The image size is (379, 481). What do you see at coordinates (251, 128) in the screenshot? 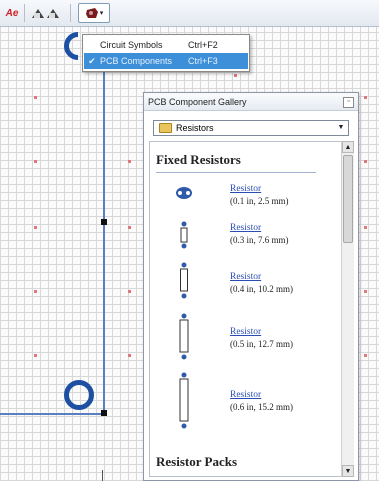
I see `category-select: Resistors ▼` at bounding box center [251, 128].